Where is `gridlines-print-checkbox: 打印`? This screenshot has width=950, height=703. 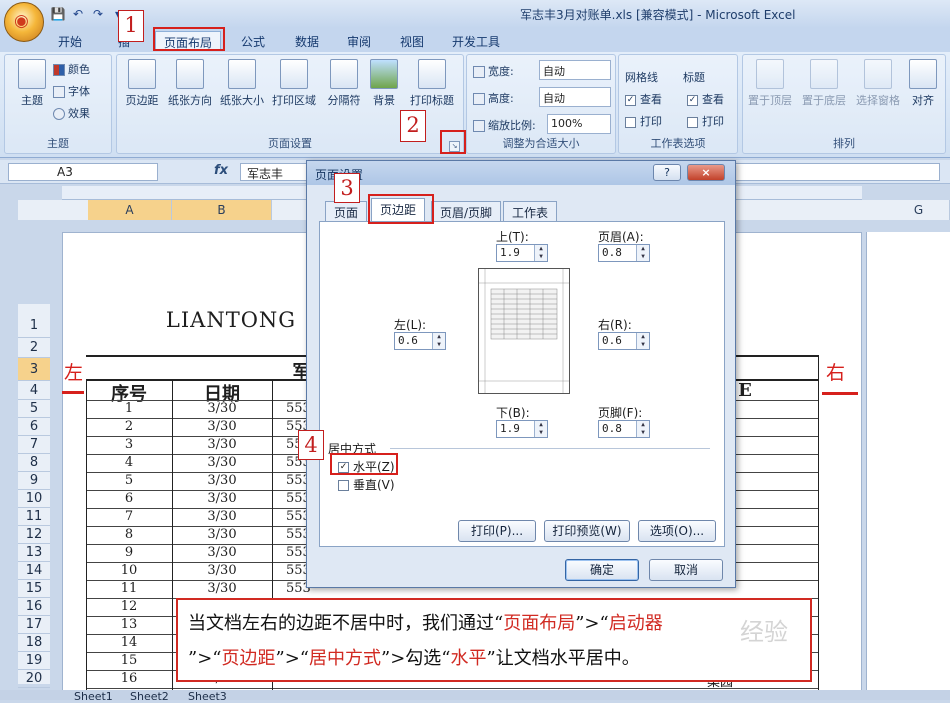 gridlines-print-checkbox: 打印 is located at coordinates (643, 121).